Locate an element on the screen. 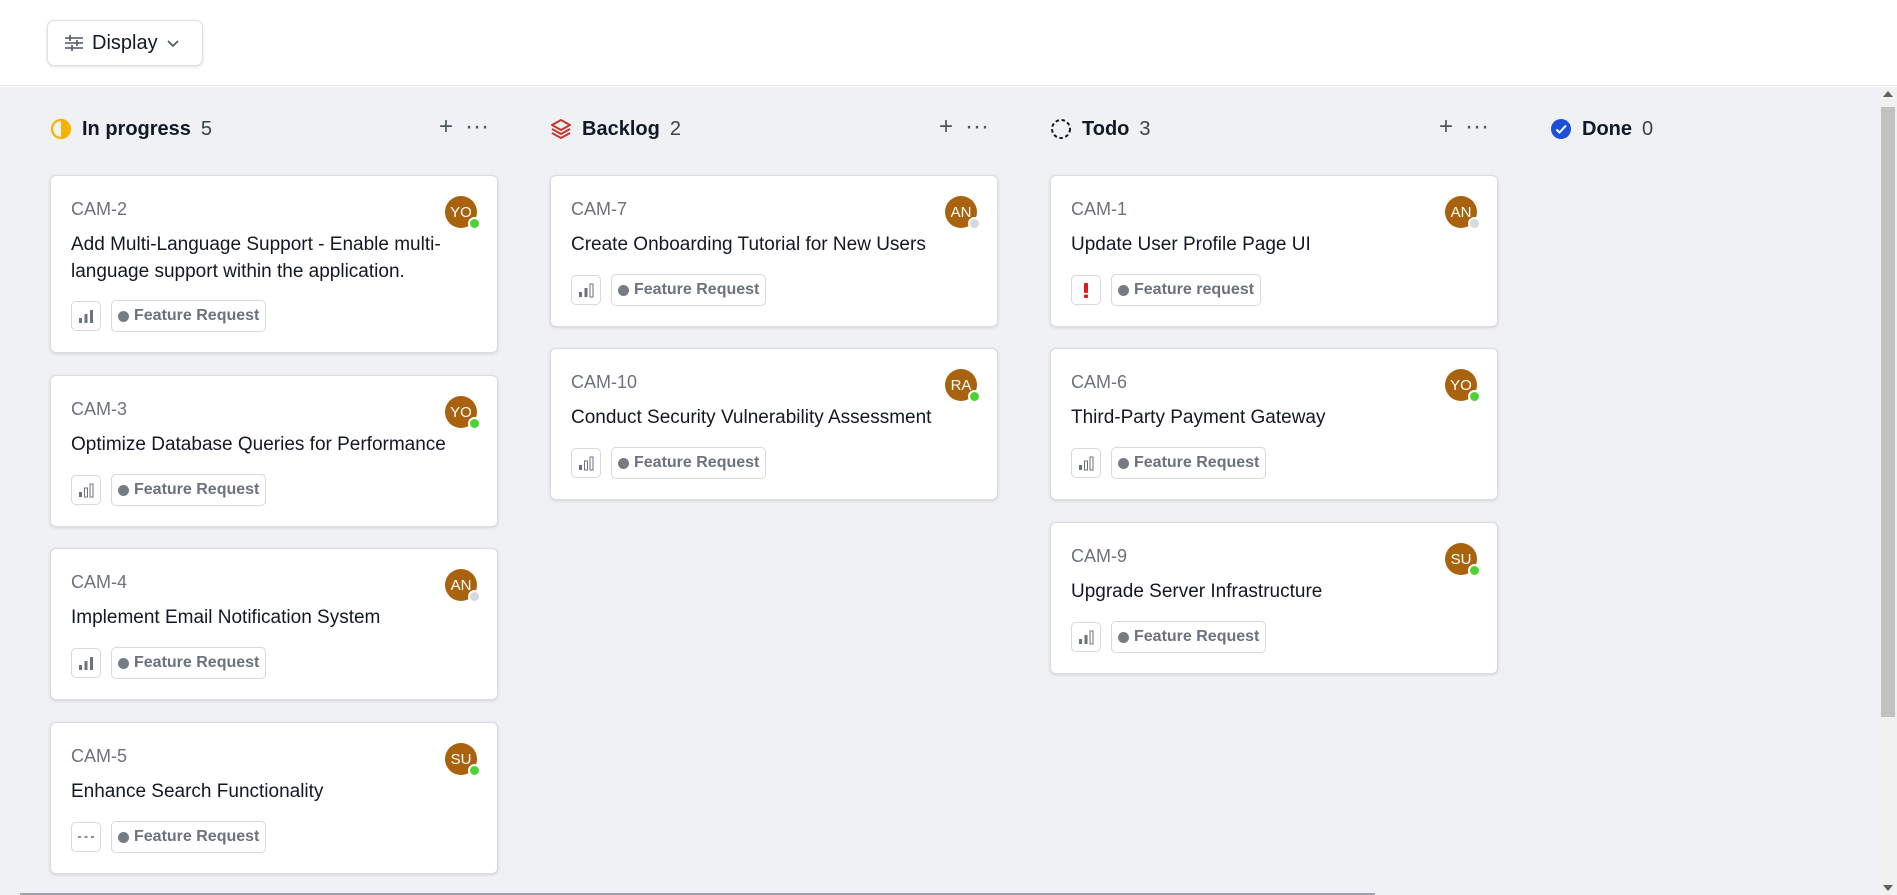 This screenshot has height=895, width=1897. column-count: 5 is located at coordinates (206, 129).